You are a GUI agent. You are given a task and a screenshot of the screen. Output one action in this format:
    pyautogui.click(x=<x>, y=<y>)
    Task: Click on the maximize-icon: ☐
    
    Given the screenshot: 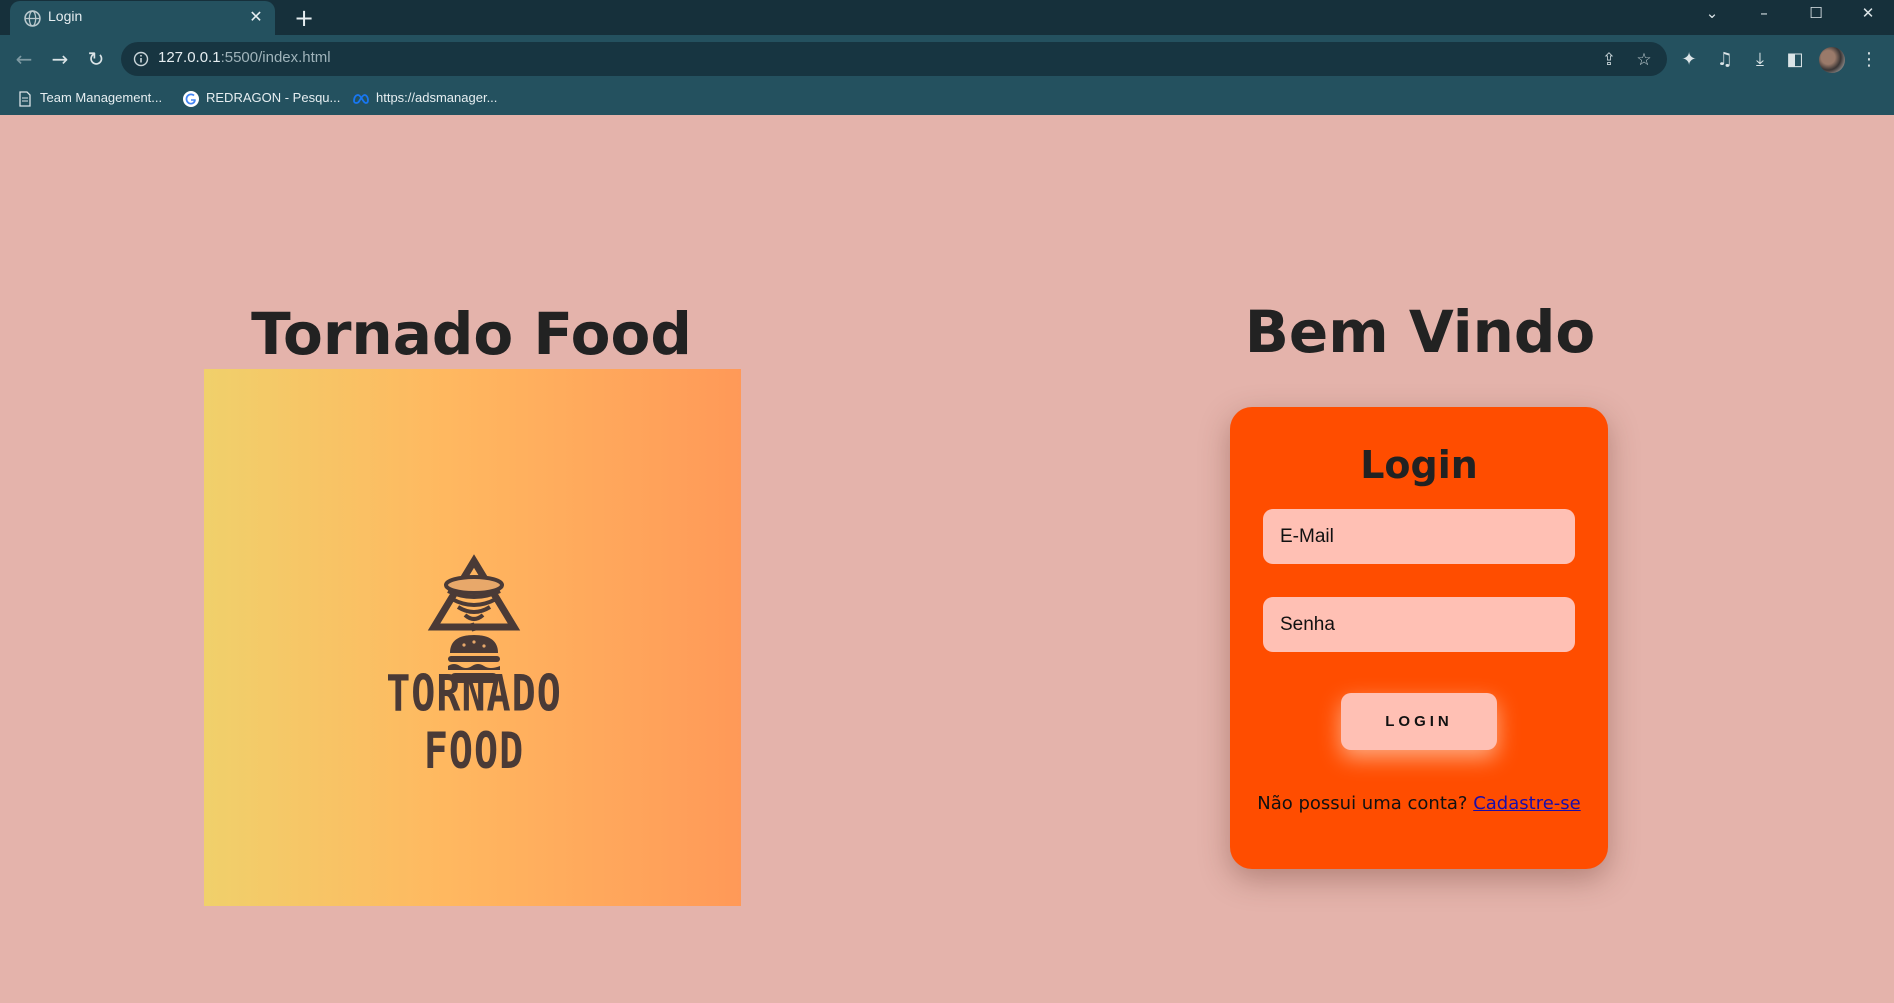 What is the action you would take?
    pyautogui.click(x=1816, y=15)
    